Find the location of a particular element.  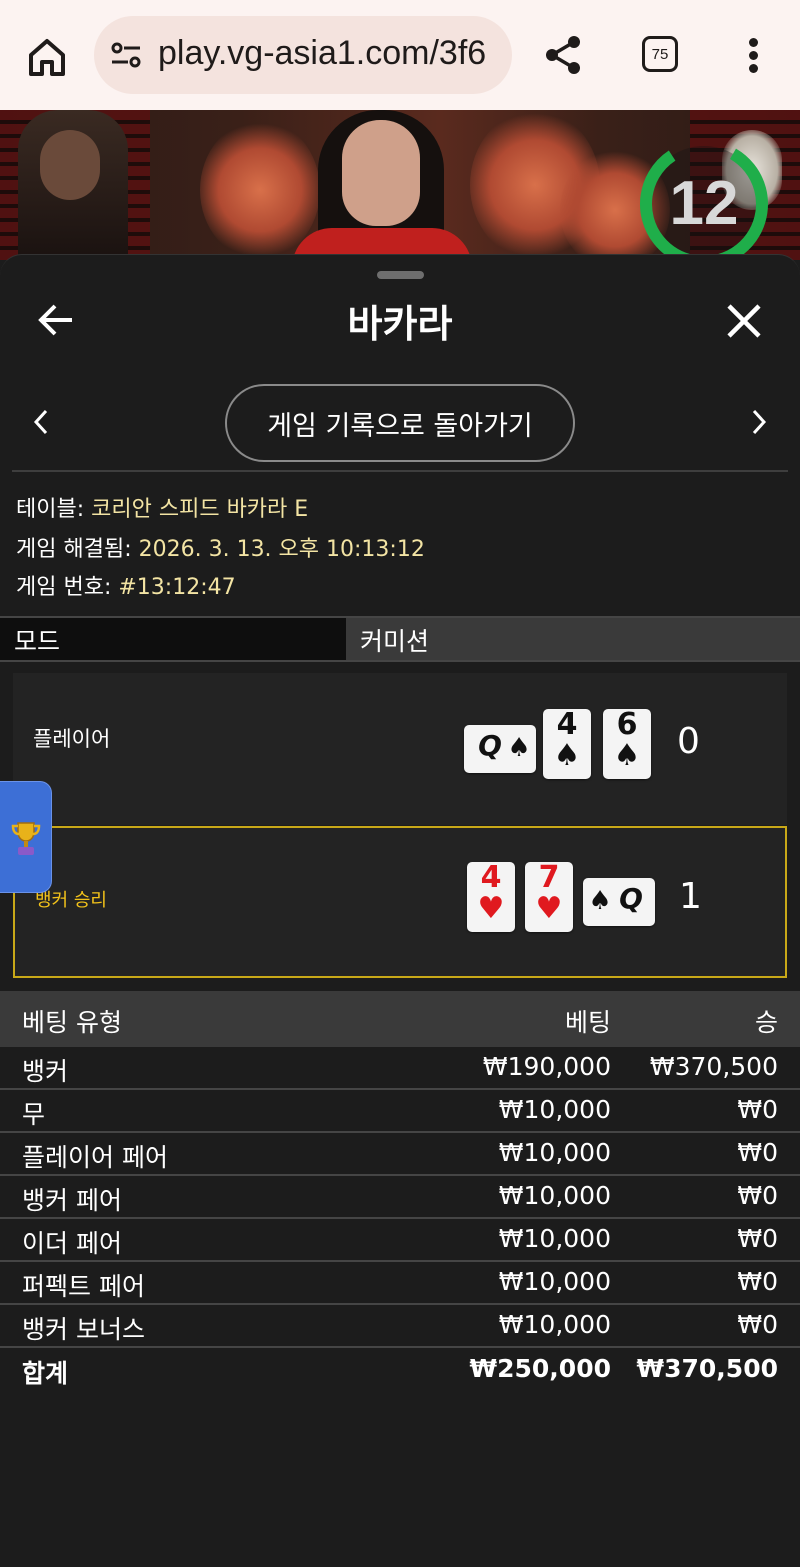

tab-switcher-icon: 75 is located at coordinates (660, 54).